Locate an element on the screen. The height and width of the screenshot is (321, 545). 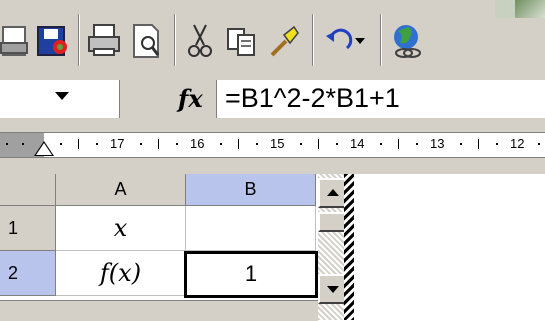
copy-icon is located at coordinates (241, 42).